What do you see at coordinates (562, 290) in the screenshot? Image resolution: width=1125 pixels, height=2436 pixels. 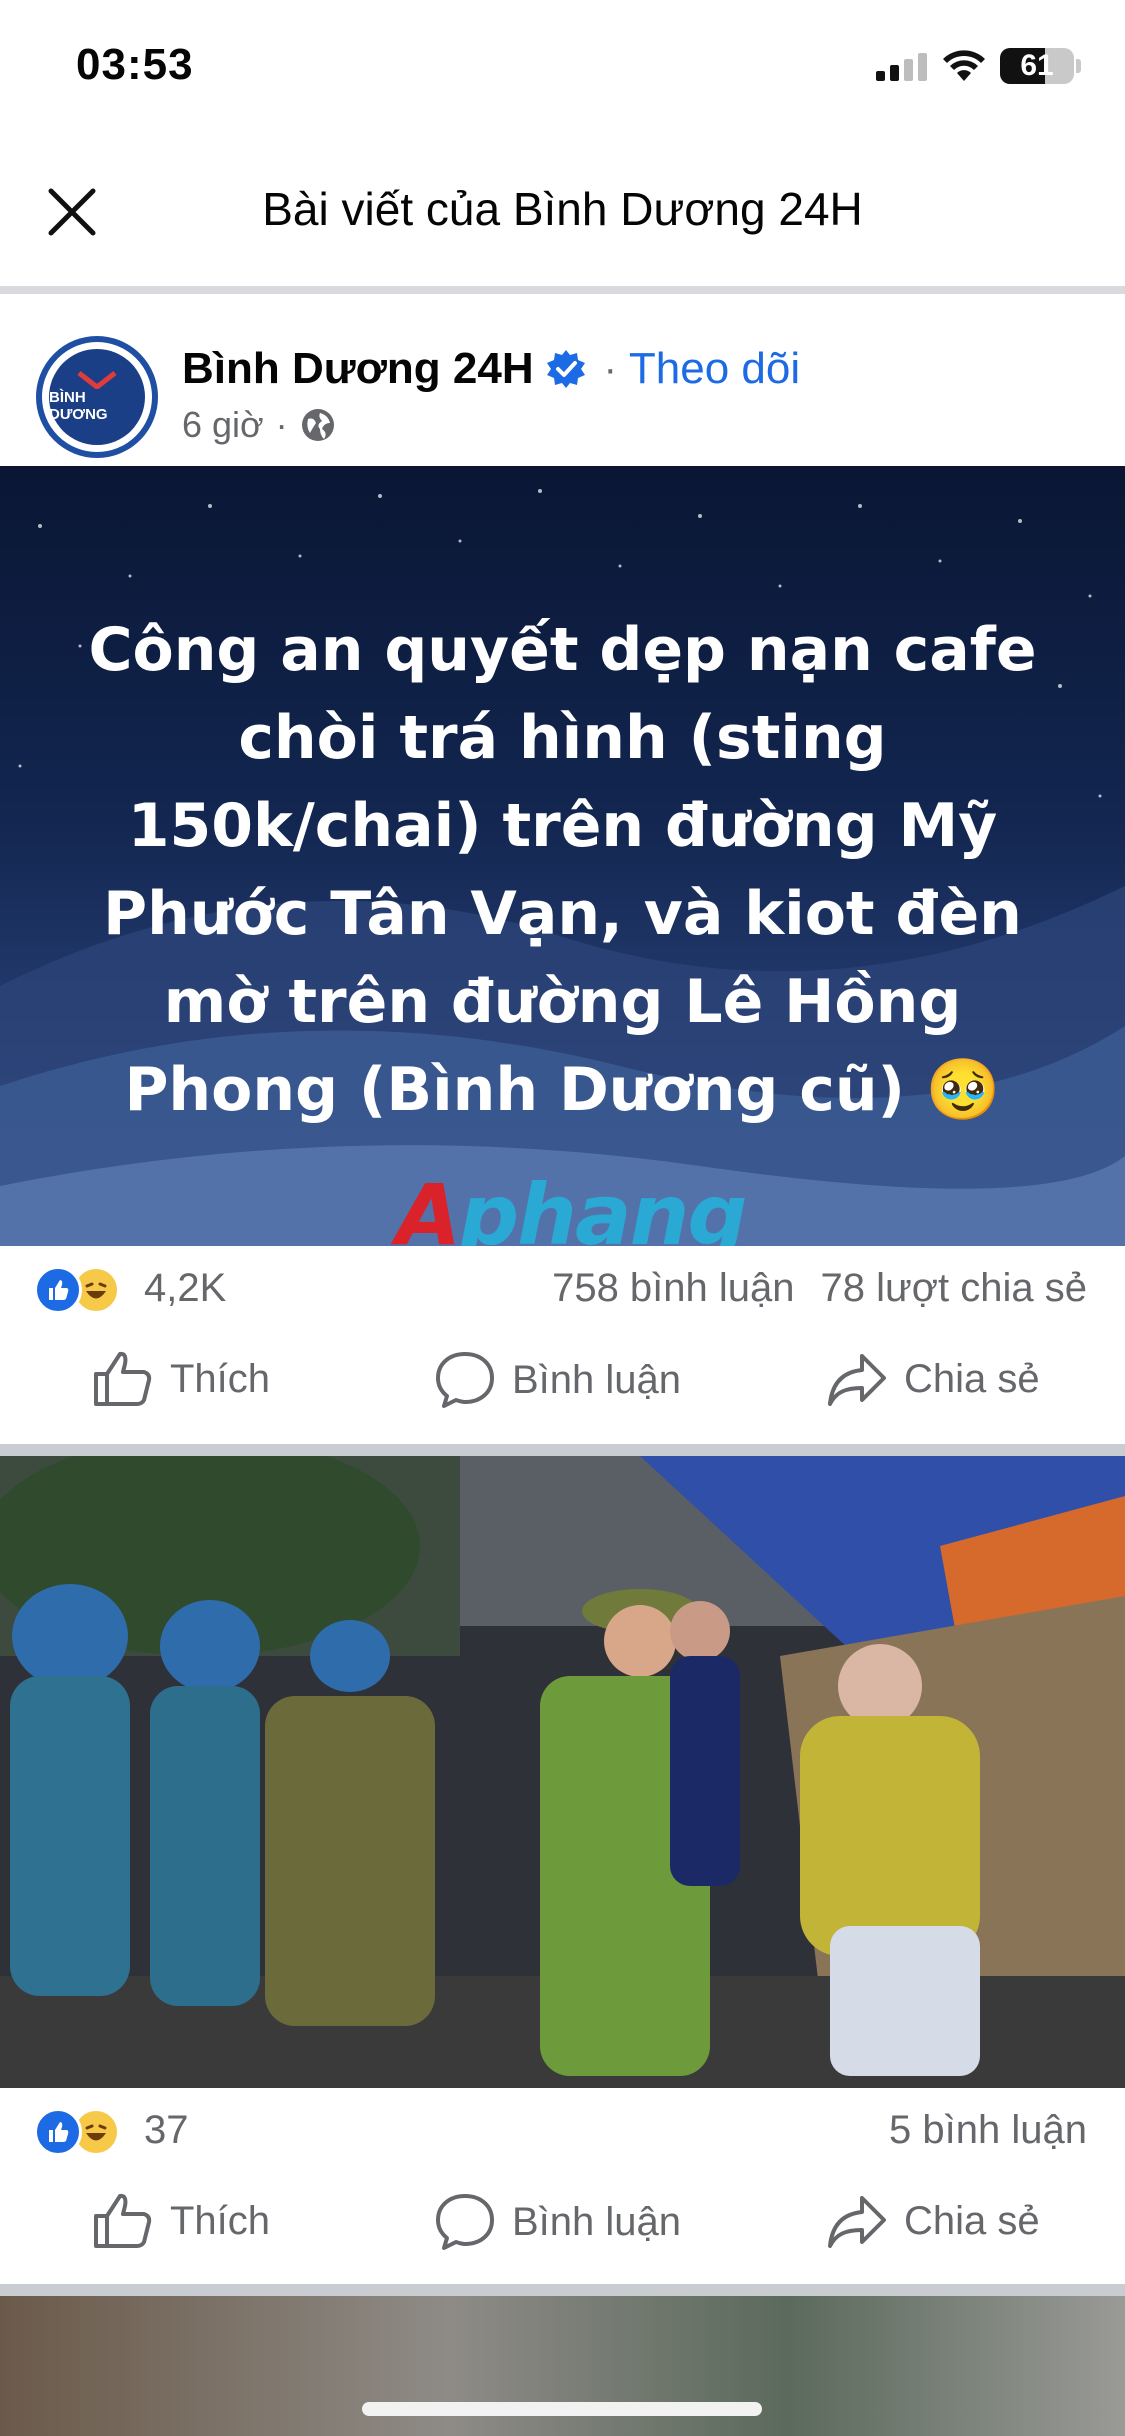 I see `divider` at bounding box center [562, 290].